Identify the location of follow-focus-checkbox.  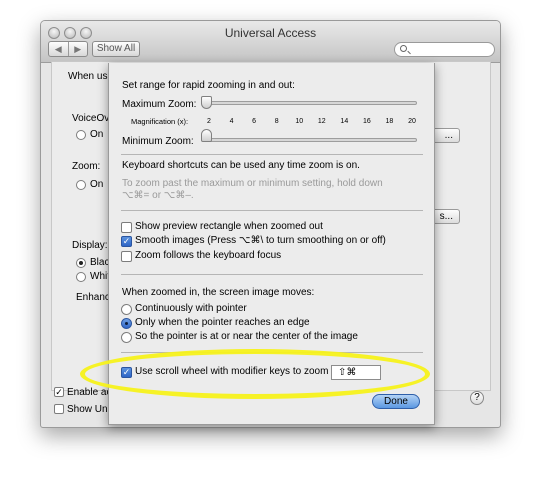
(126, 256).